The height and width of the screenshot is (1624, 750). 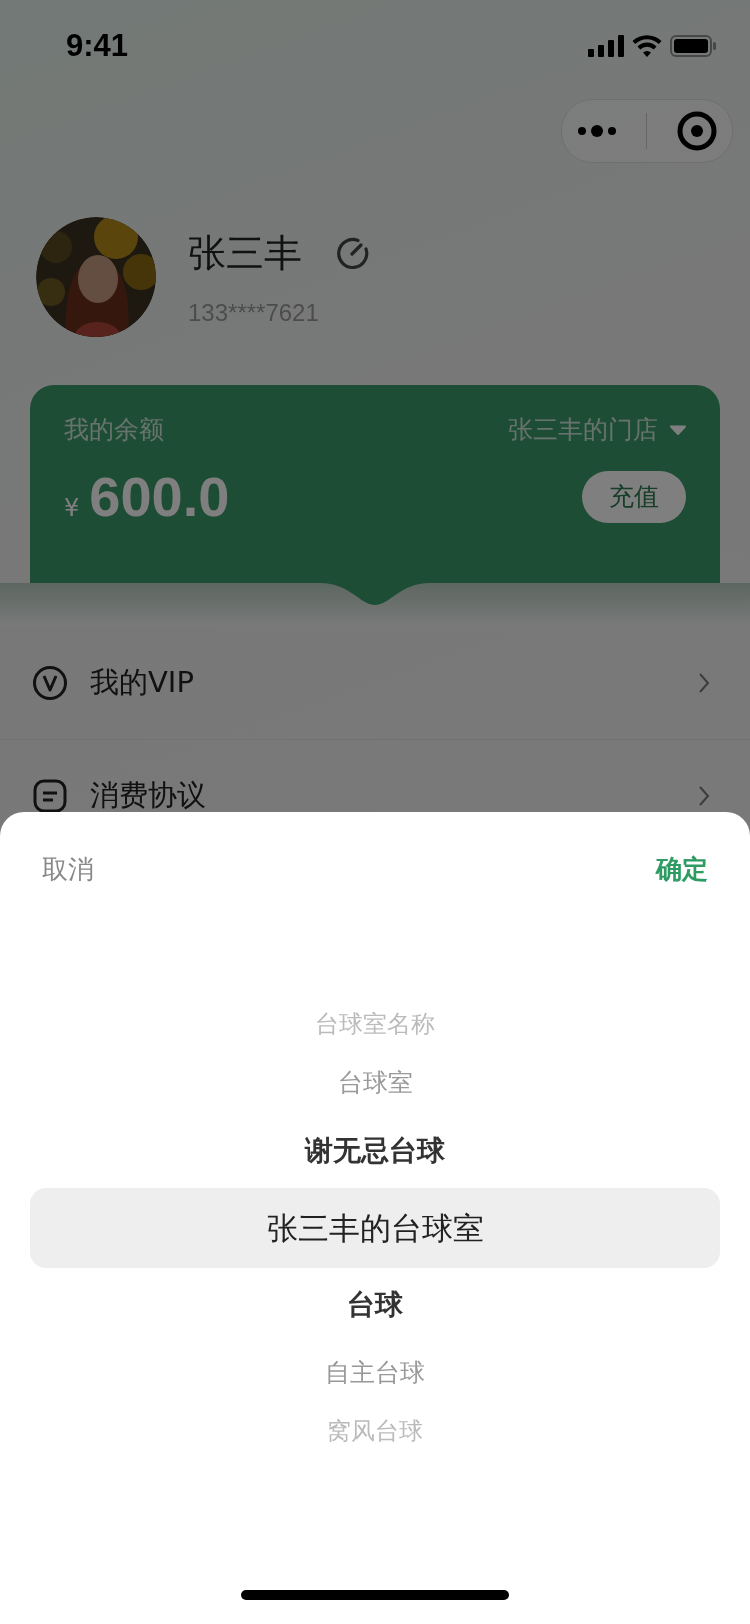 What do you see at coordinates (375, 1083) in the screenshot?
I see `picker-option: 台球室` at bounding box center [375, 1083].